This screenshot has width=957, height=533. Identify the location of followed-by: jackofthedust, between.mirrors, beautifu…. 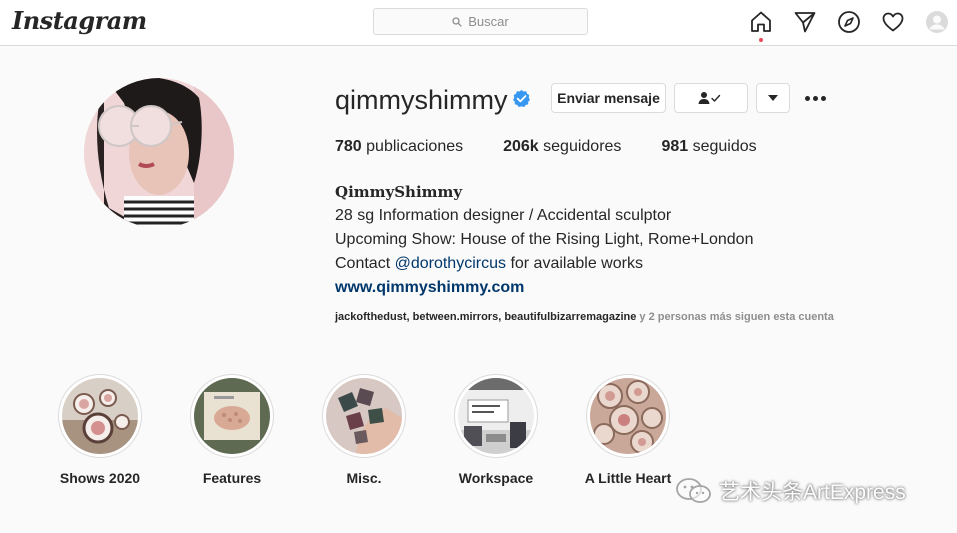
(584, 317).